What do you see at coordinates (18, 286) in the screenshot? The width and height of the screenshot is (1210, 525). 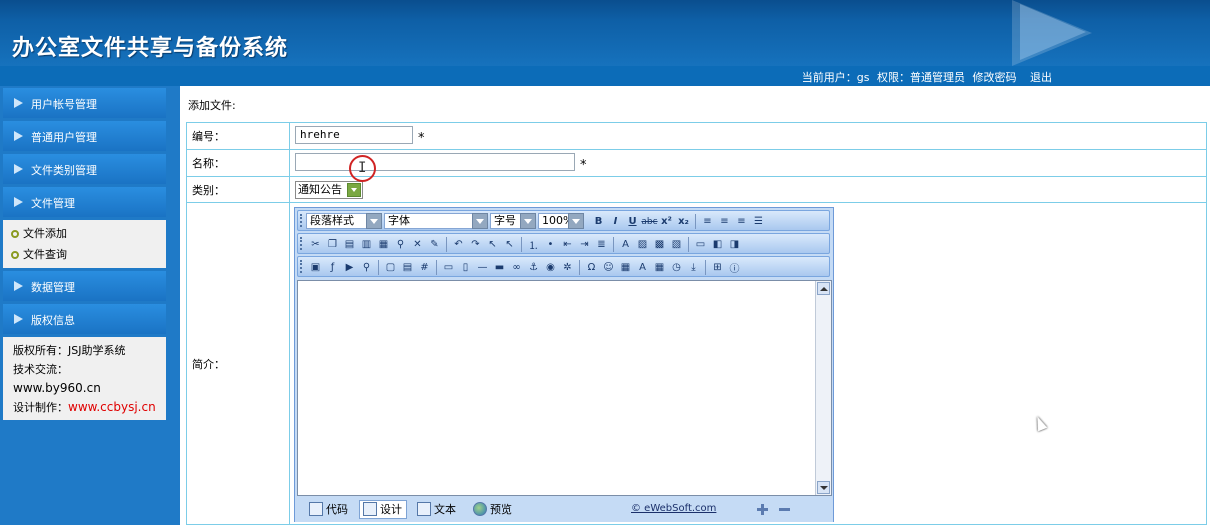 I see `arrow-right-icon` at bounding box center [18, 286].